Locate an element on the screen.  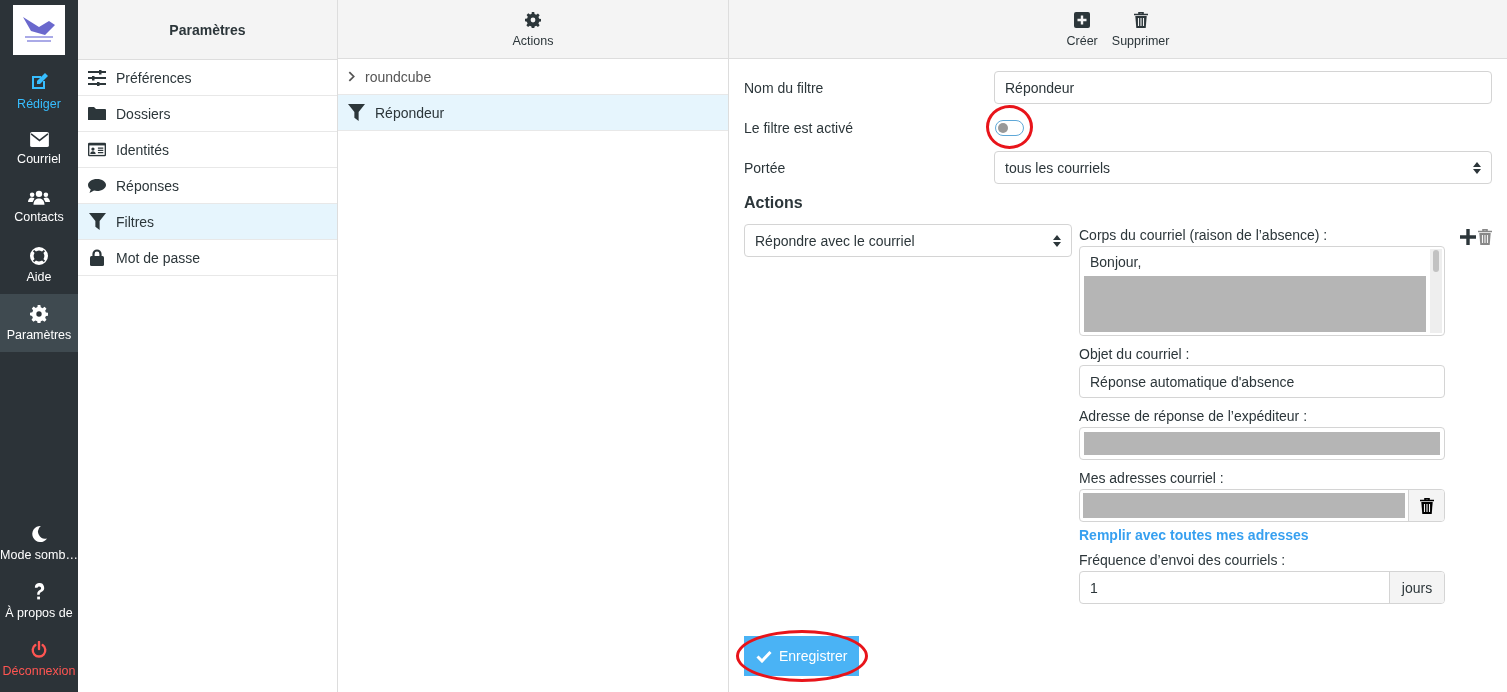
field-label: Objet du courriel : is located at coordinates (1135, 354).